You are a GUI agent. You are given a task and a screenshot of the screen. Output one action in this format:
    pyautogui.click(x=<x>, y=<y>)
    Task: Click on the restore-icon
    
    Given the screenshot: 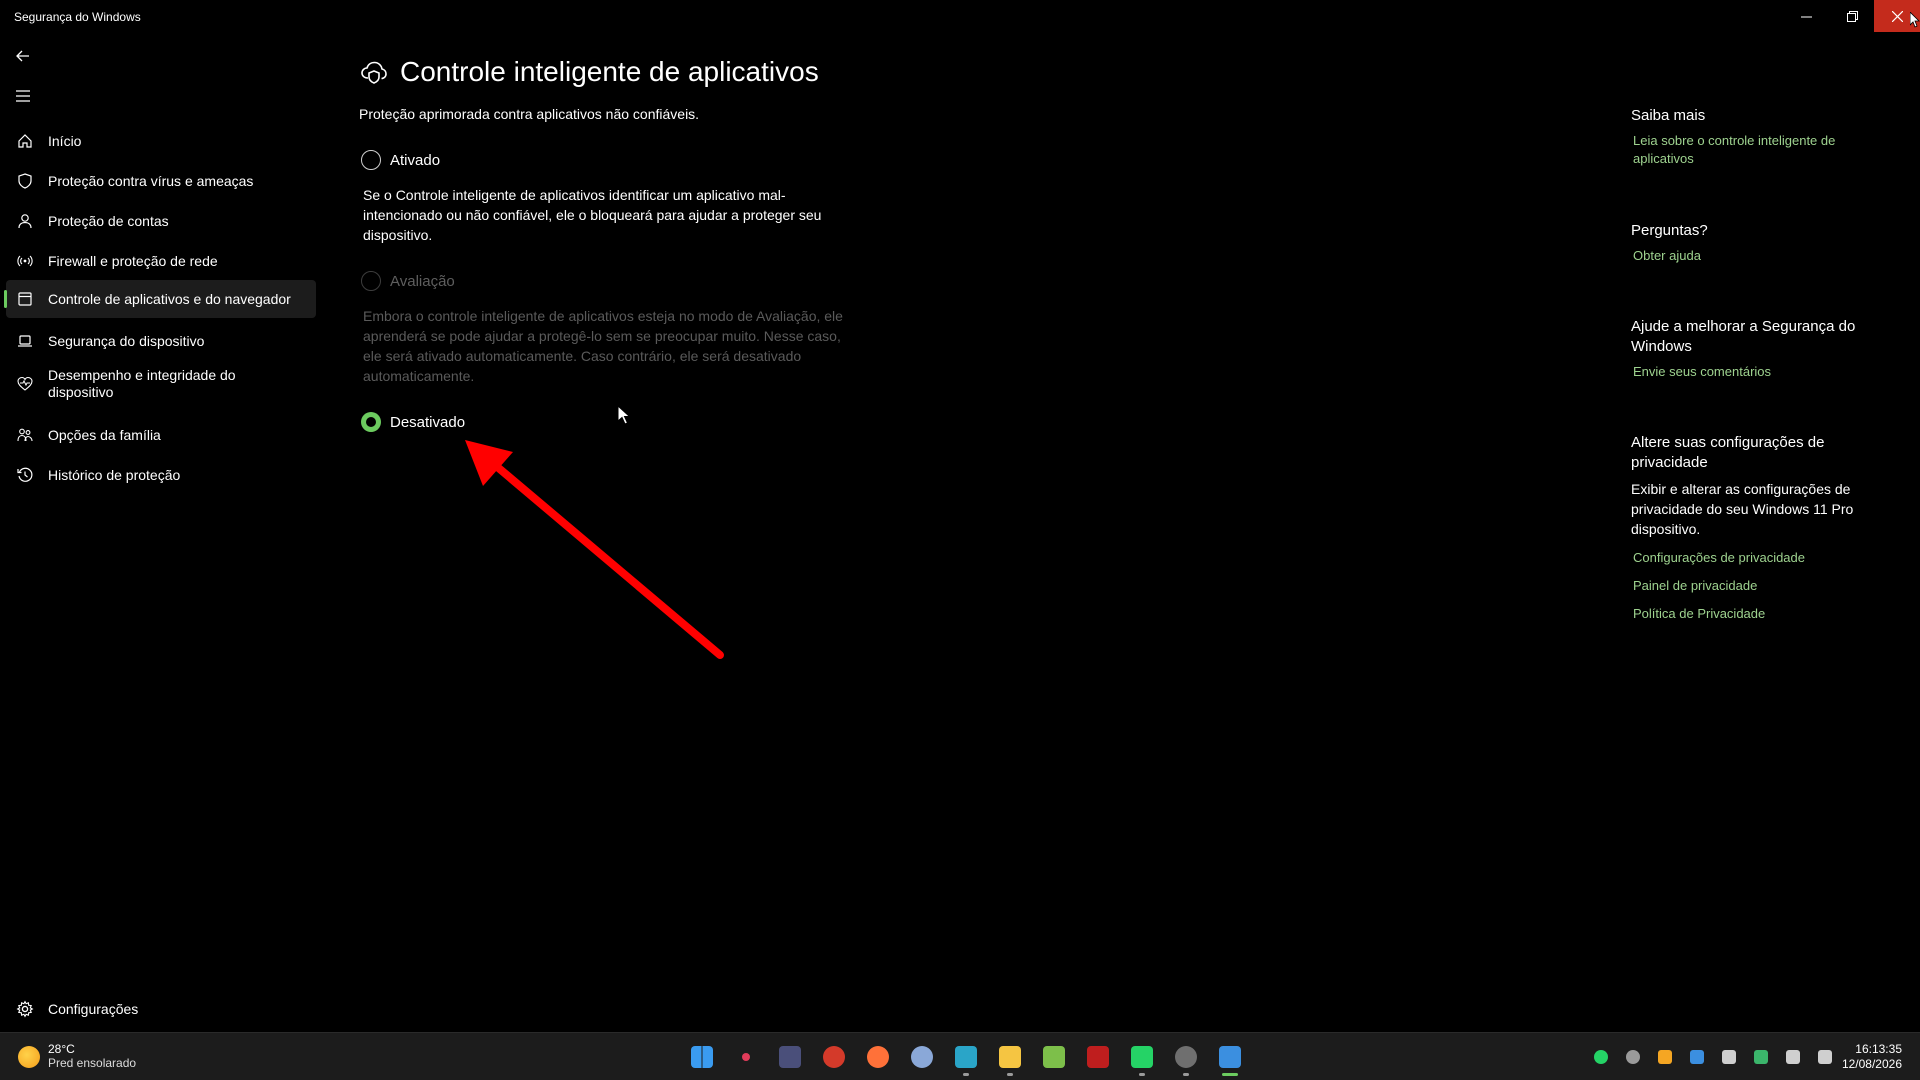 What is the action you would take?
    pyautogui.click(x=1852, y=16)
    